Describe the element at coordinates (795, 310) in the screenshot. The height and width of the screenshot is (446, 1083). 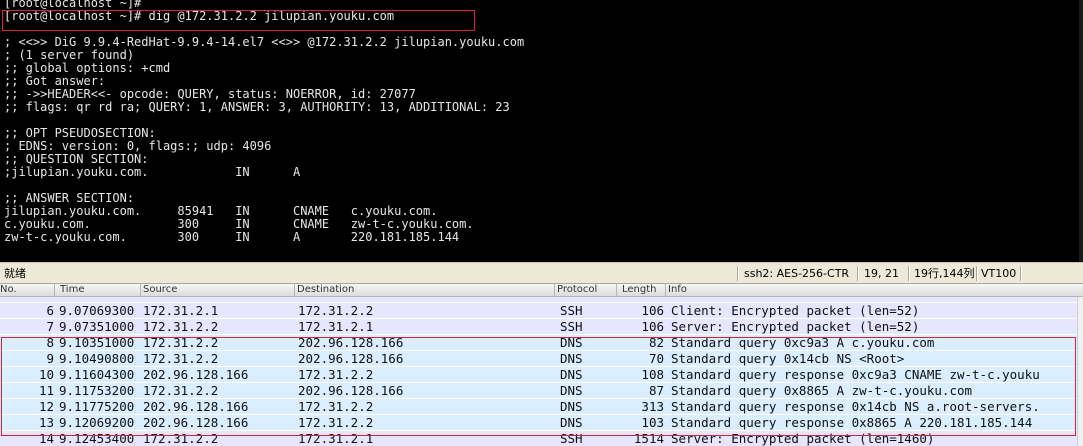
I see `cell-info: Client: Encrypted packet (len=52)` at that location.